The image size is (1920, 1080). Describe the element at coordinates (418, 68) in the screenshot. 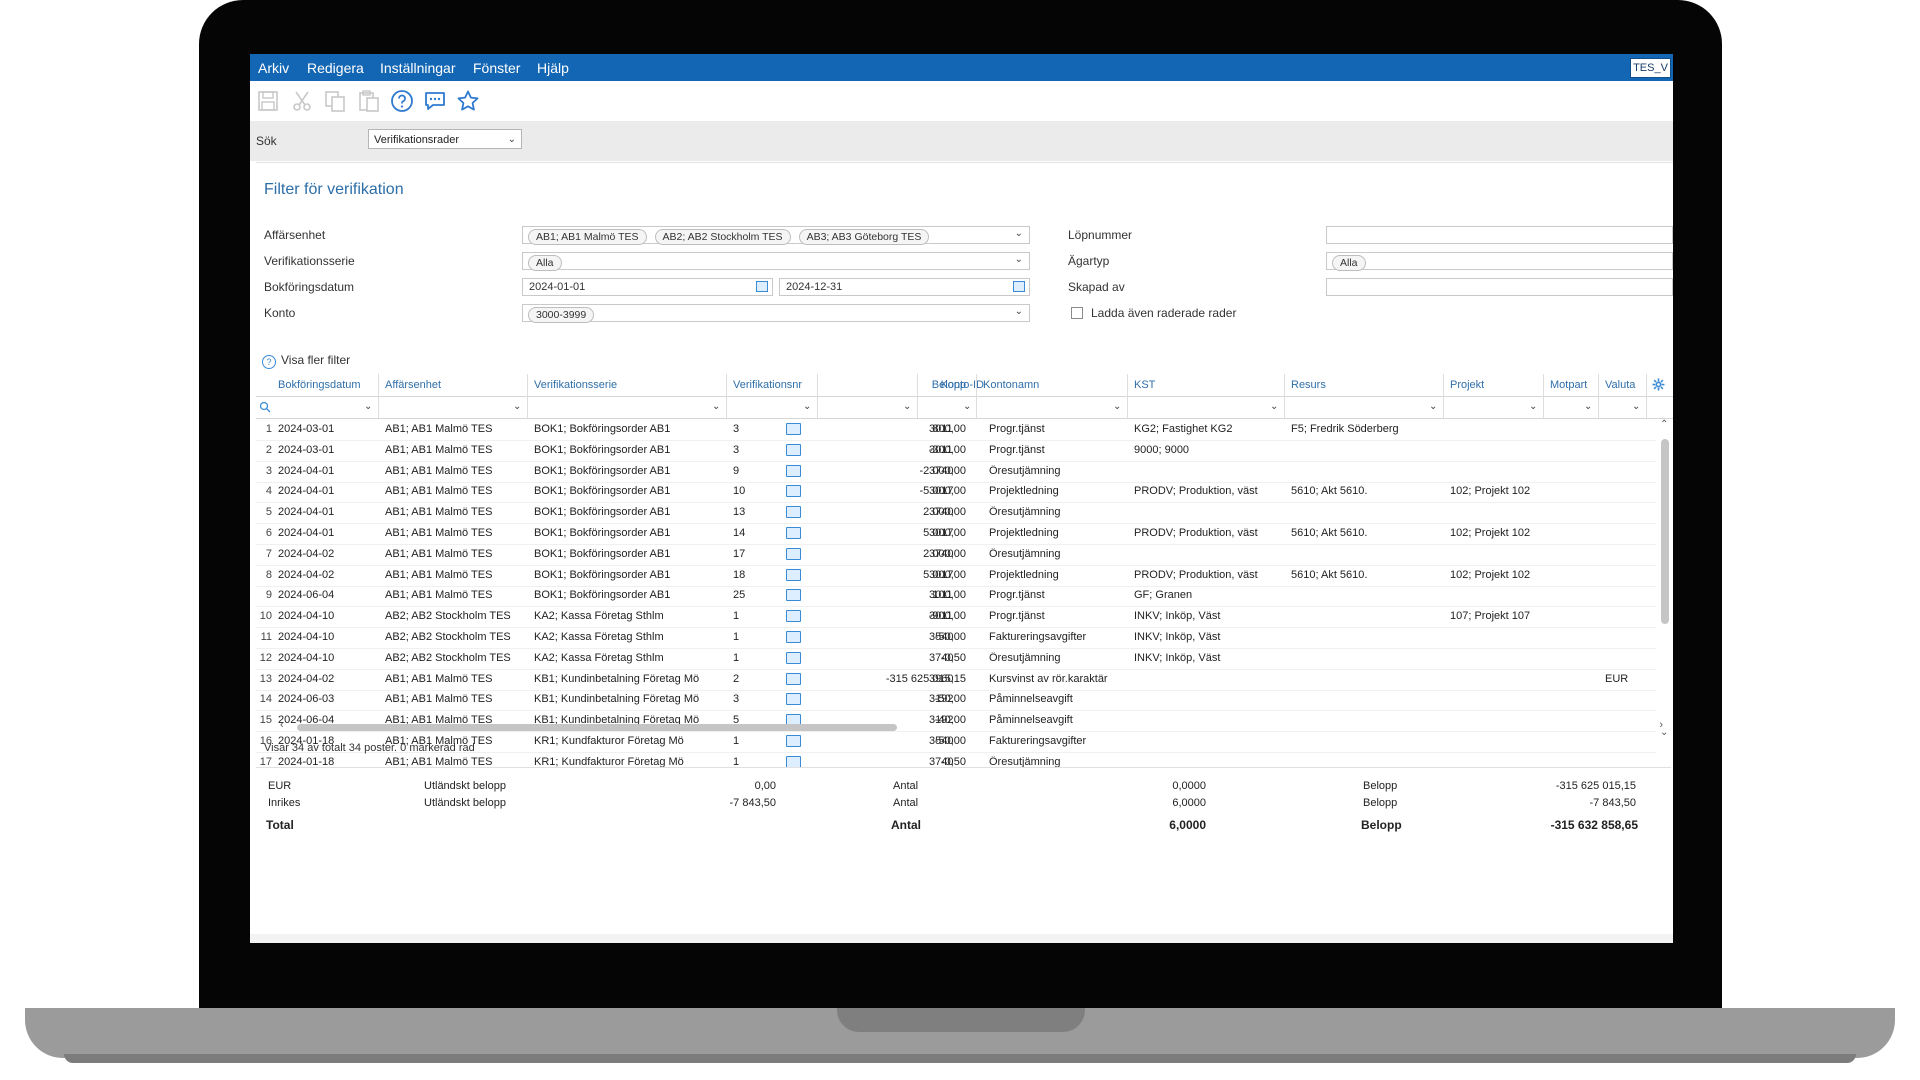

I see `menu-installningar: Inställningar` at that location.